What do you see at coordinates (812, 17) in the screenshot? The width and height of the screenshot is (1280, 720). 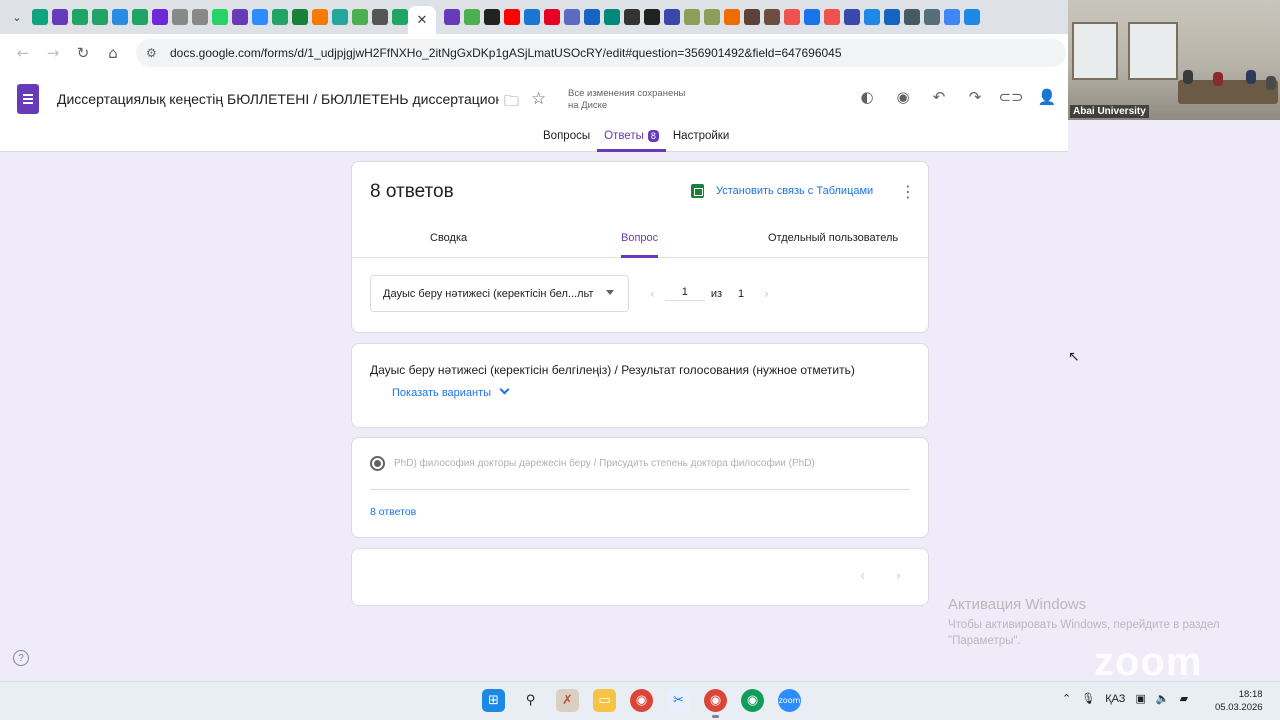 I see `gmail-tab-icon` at bounding box center [812, 17].